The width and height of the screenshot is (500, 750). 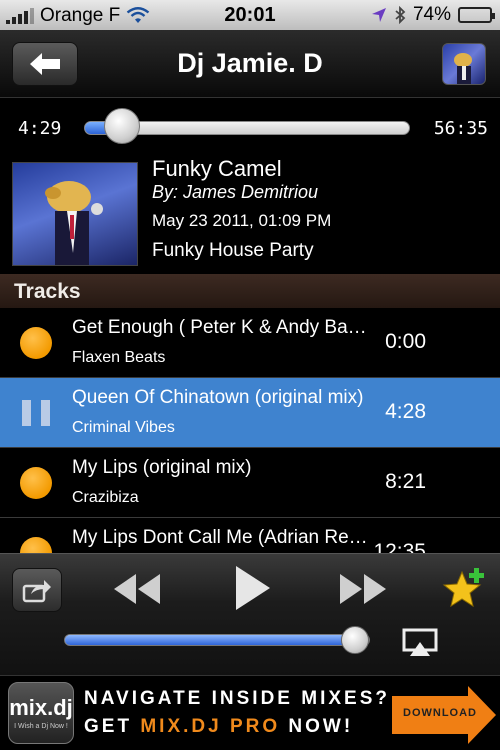 I want to click on track-title: My Lips (original mix), so click(x=162, y=467).